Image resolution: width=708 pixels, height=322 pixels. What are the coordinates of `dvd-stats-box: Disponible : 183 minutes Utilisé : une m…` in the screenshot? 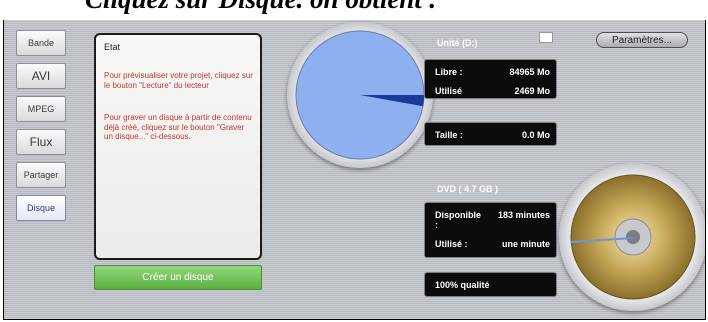 It's located at (490, 230).